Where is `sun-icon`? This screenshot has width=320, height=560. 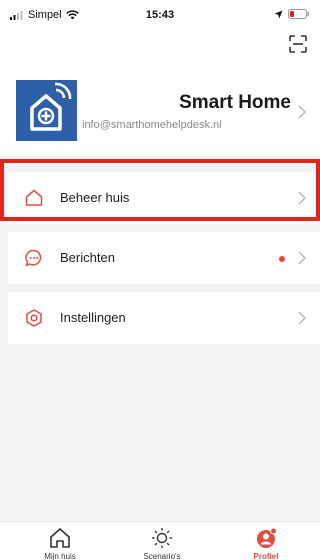 sun-icon is located at coordinates (162, 538).